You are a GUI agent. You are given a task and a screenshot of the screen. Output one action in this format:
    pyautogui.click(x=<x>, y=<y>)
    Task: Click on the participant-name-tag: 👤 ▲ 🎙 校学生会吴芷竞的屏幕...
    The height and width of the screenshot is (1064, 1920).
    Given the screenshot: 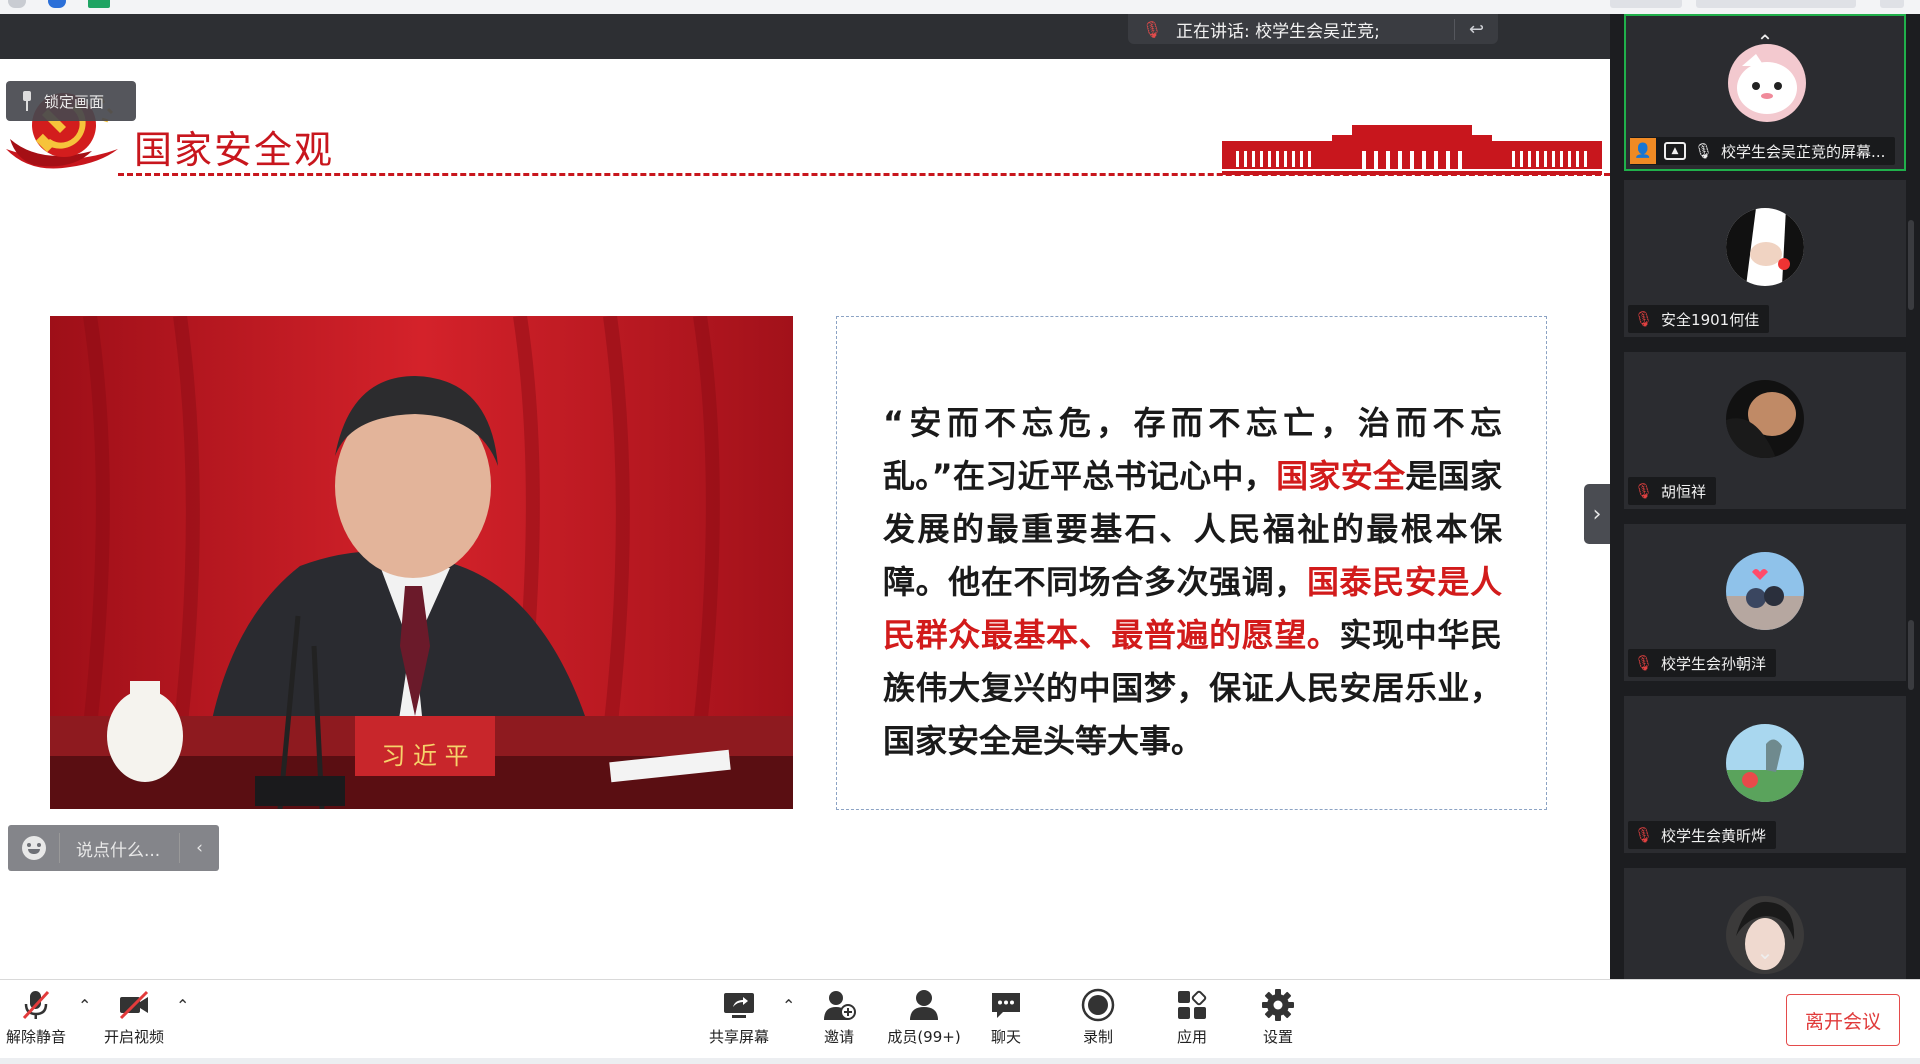 What is the action you would take?
    pyautogui.click(x=1763, y=151)
    